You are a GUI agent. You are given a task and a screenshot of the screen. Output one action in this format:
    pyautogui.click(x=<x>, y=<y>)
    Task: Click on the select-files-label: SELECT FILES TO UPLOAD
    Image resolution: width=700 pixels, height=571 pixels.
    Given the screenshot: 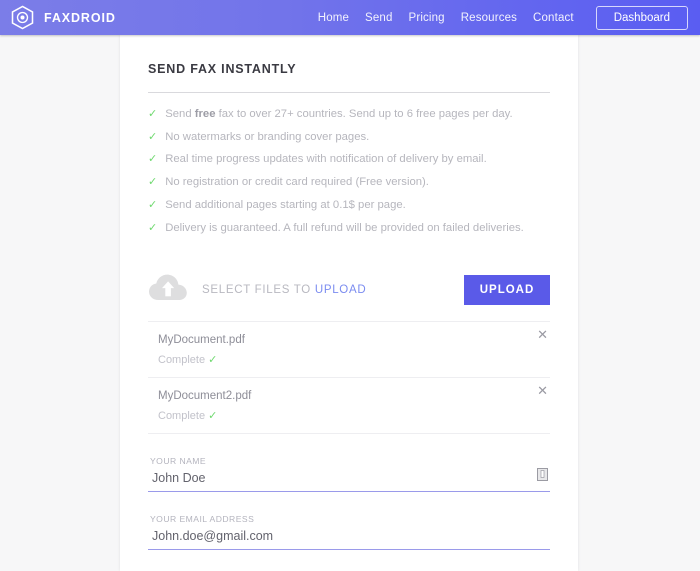 What is the action you would take?
    pyautogui.click(x=284, y=289)
    